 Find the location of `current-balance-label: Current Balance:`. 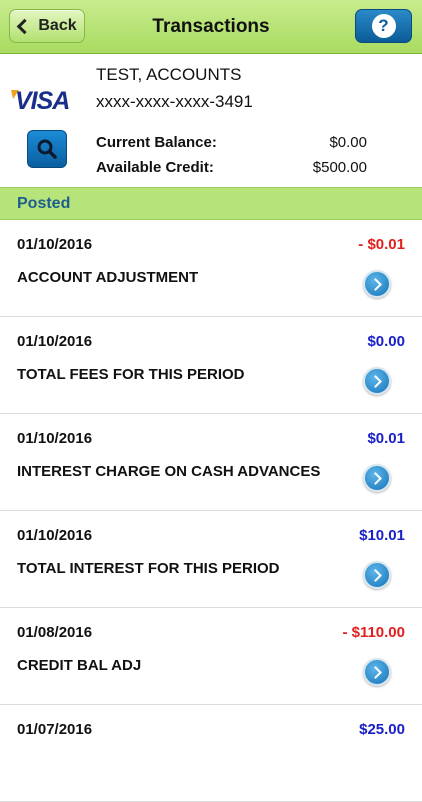

current-balance-label: Current Balance: is located at coordinates (156, 142).